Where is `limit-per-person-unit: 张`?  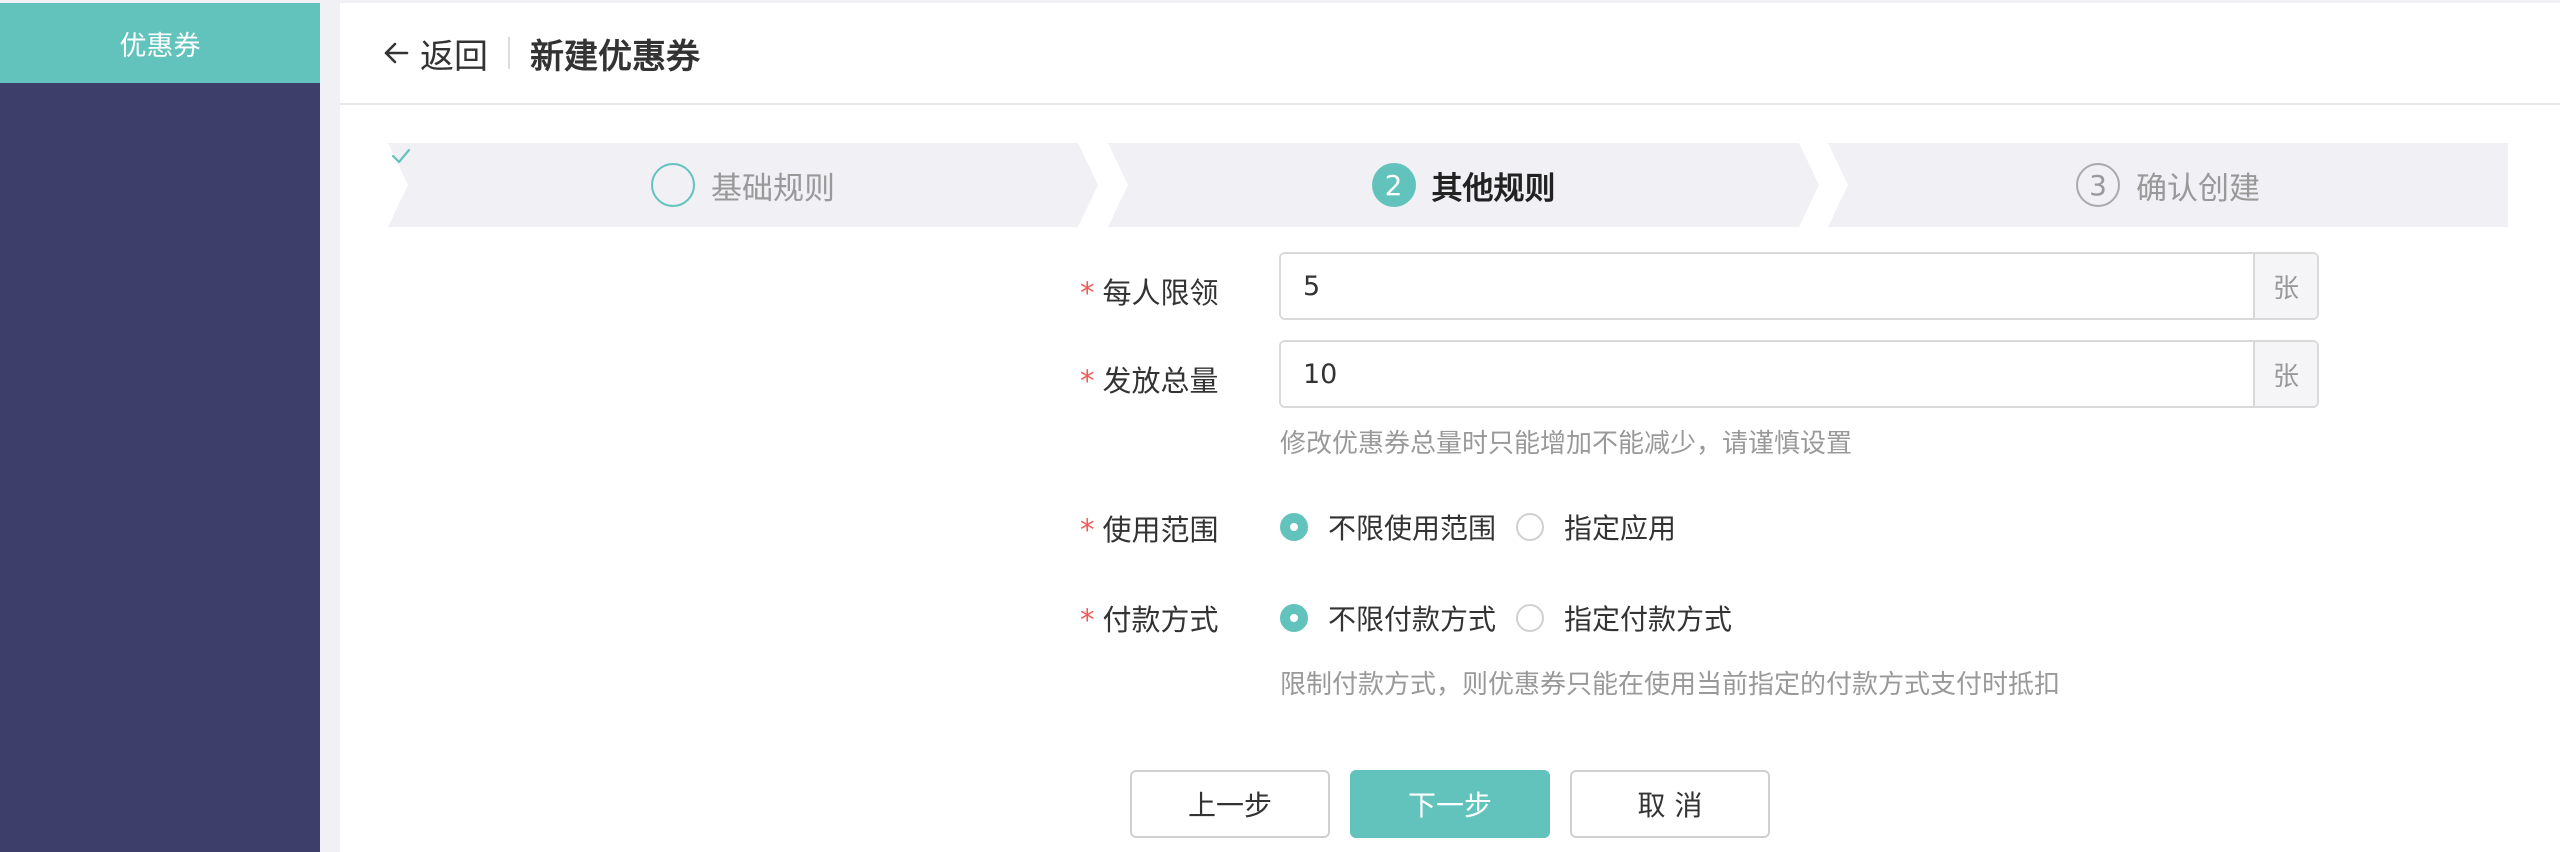 limit-per-person-unit: 张 is located at coordinates (2285, 286).